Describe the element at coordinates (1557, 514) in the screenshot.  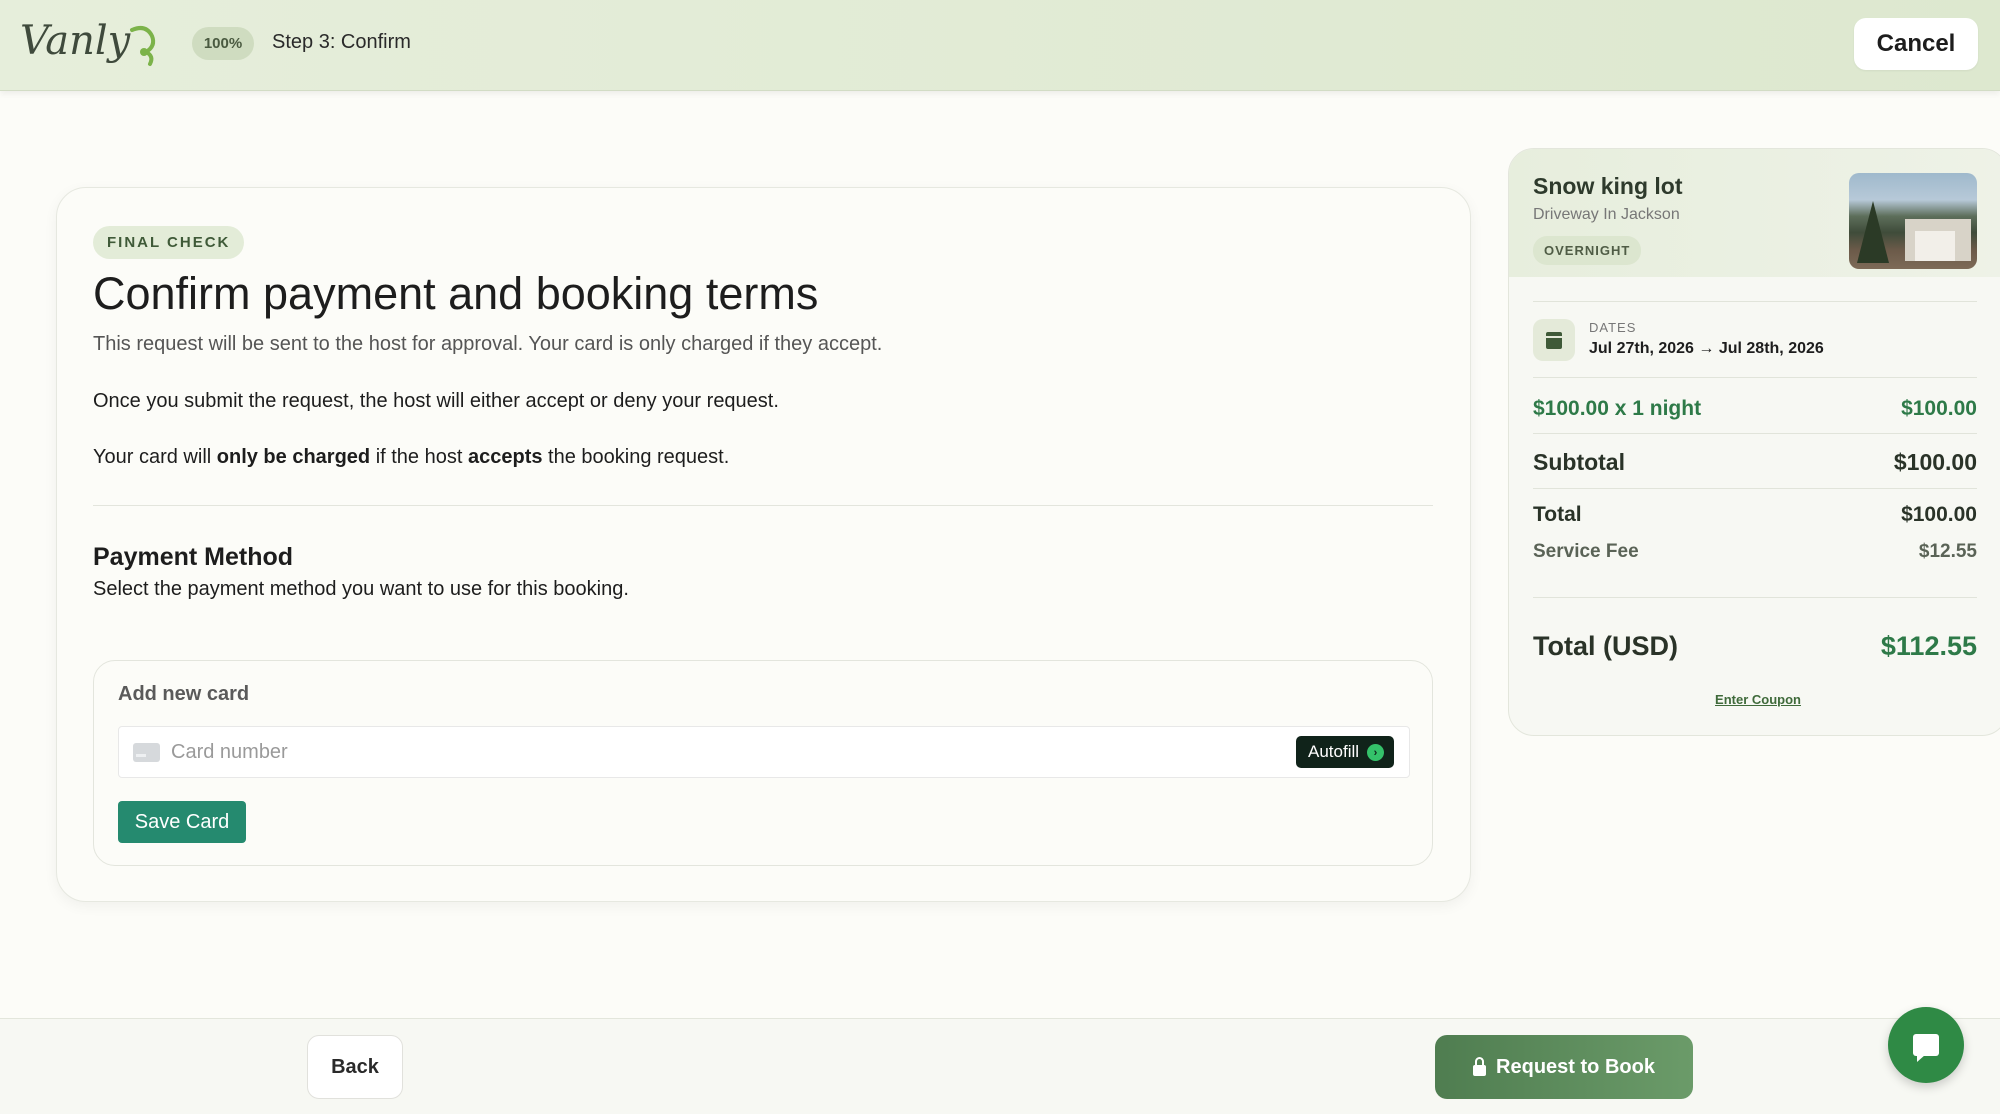
I see `total-label: Total` at that location.